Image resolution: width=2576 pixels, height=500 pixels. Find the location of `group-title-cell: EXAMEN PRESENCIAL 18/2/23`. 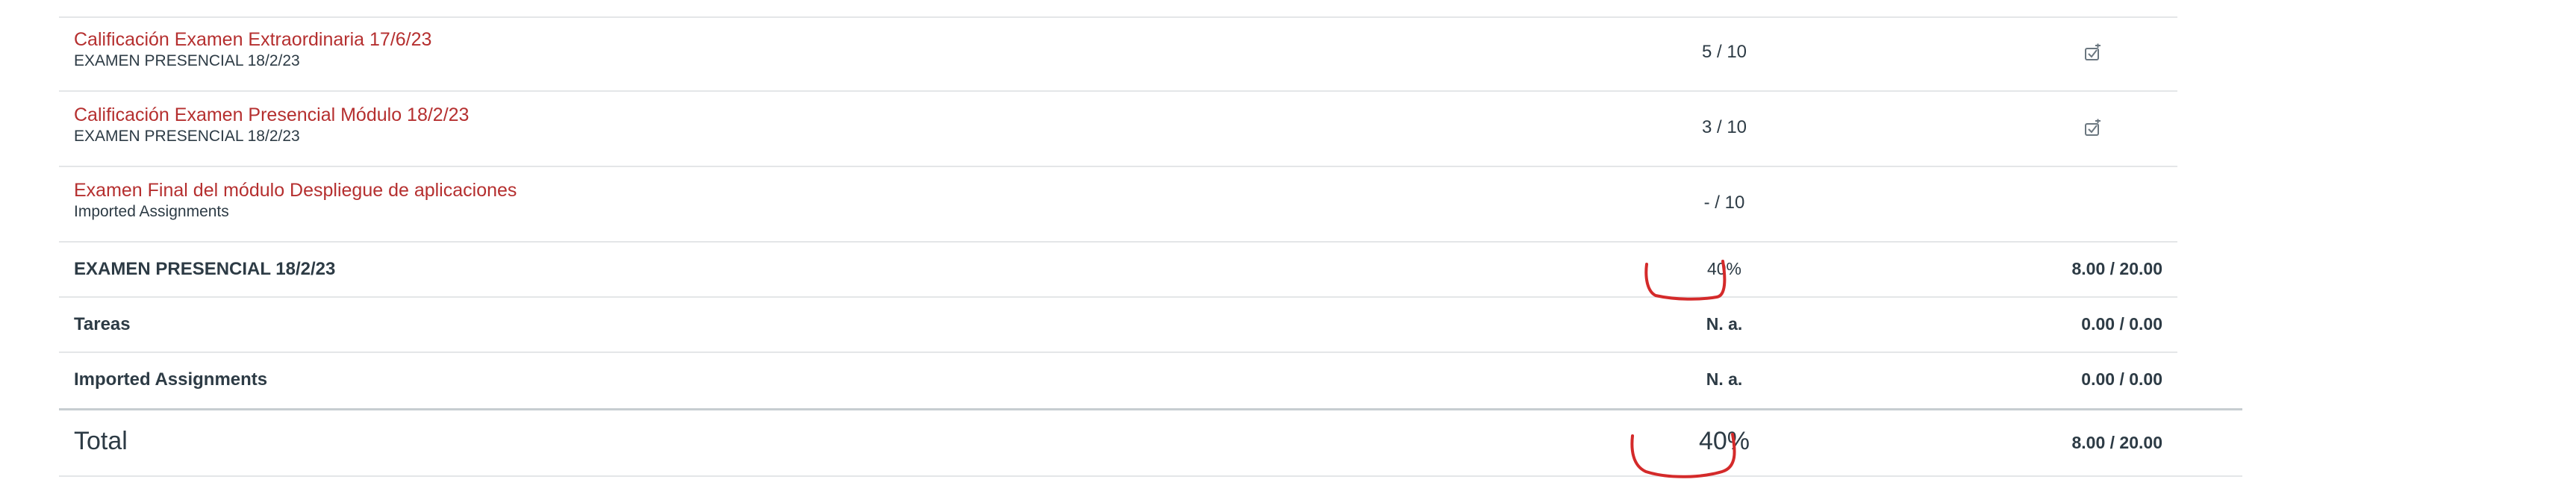

group-title-cell: EXAMEN PRESENCIAL 18/2/23 is located at coordinates (204, 269).